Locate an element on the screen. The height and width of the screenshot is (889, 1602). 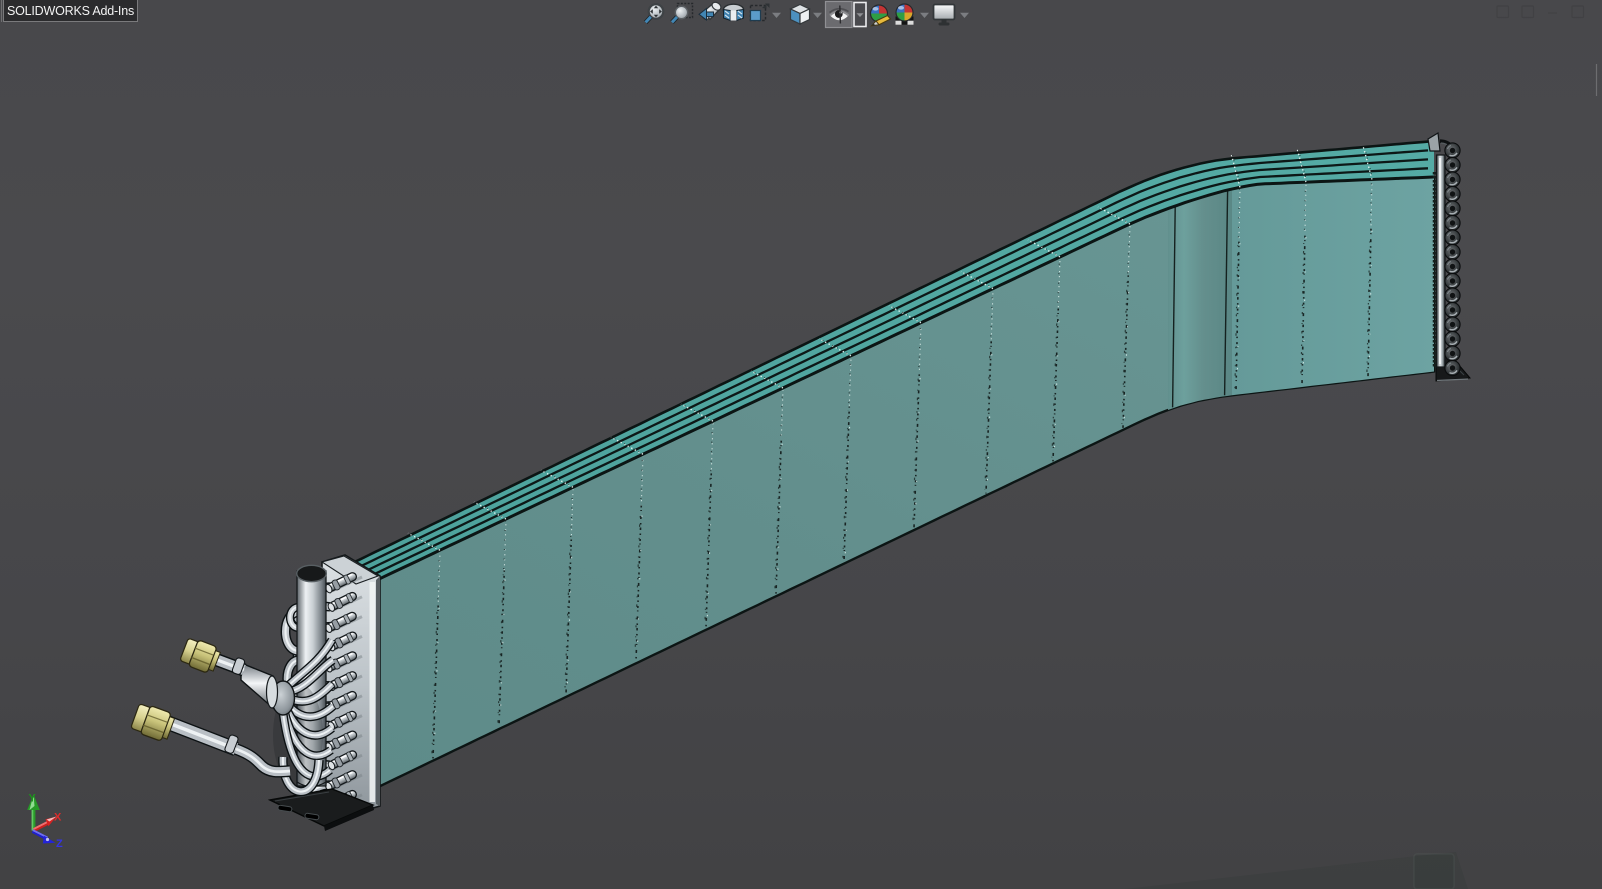
svg-text: X is located at coordinates (58, 818).